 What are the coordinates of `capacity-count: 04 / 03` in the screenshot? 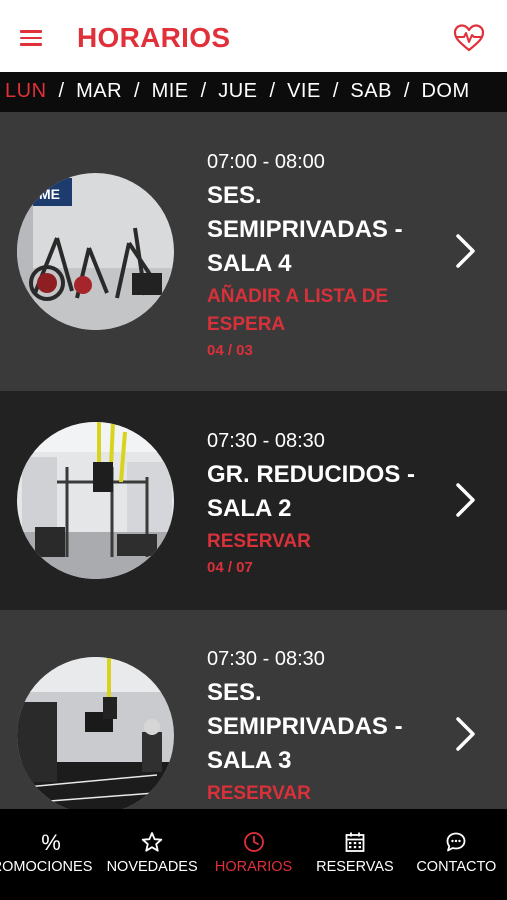 It's located at (230, 350).